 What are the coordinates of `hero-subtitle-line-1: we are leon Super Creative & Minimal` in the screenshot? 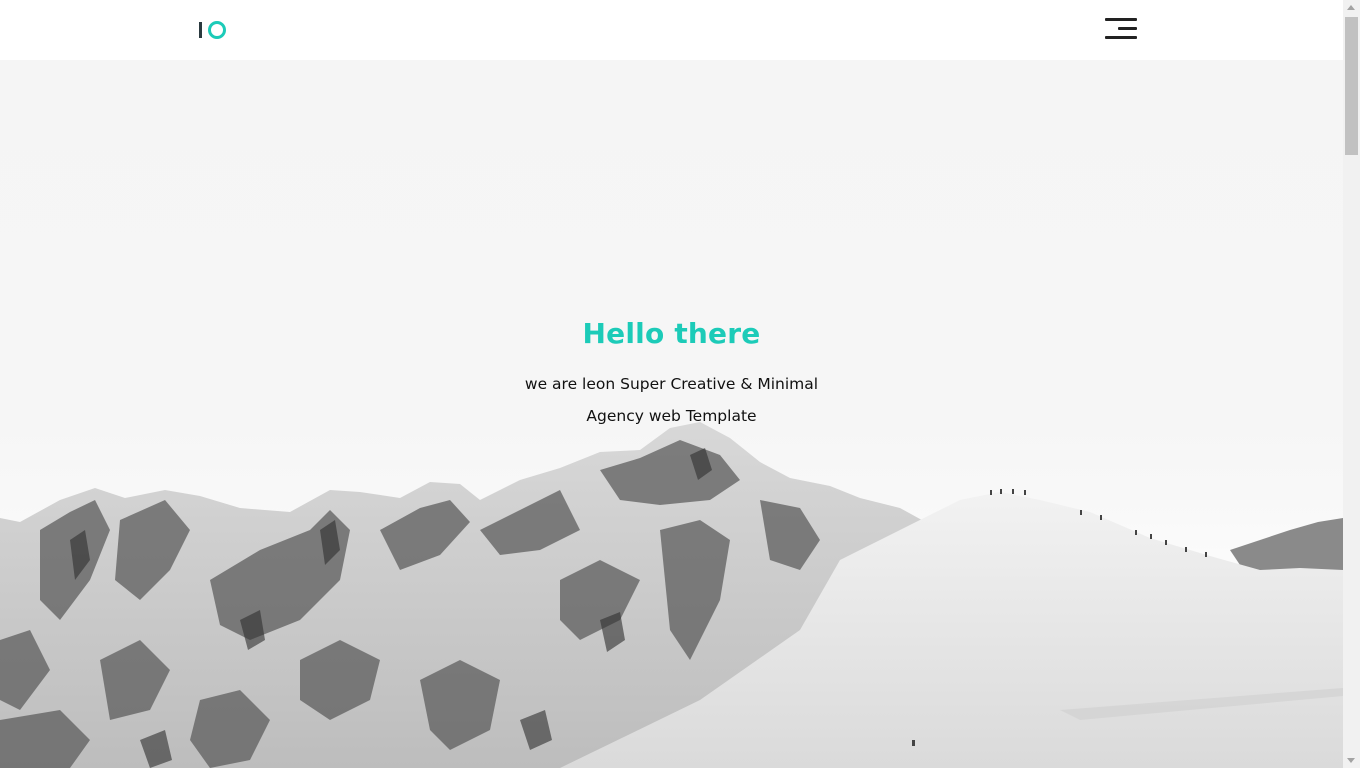 It's located at (671, 384).